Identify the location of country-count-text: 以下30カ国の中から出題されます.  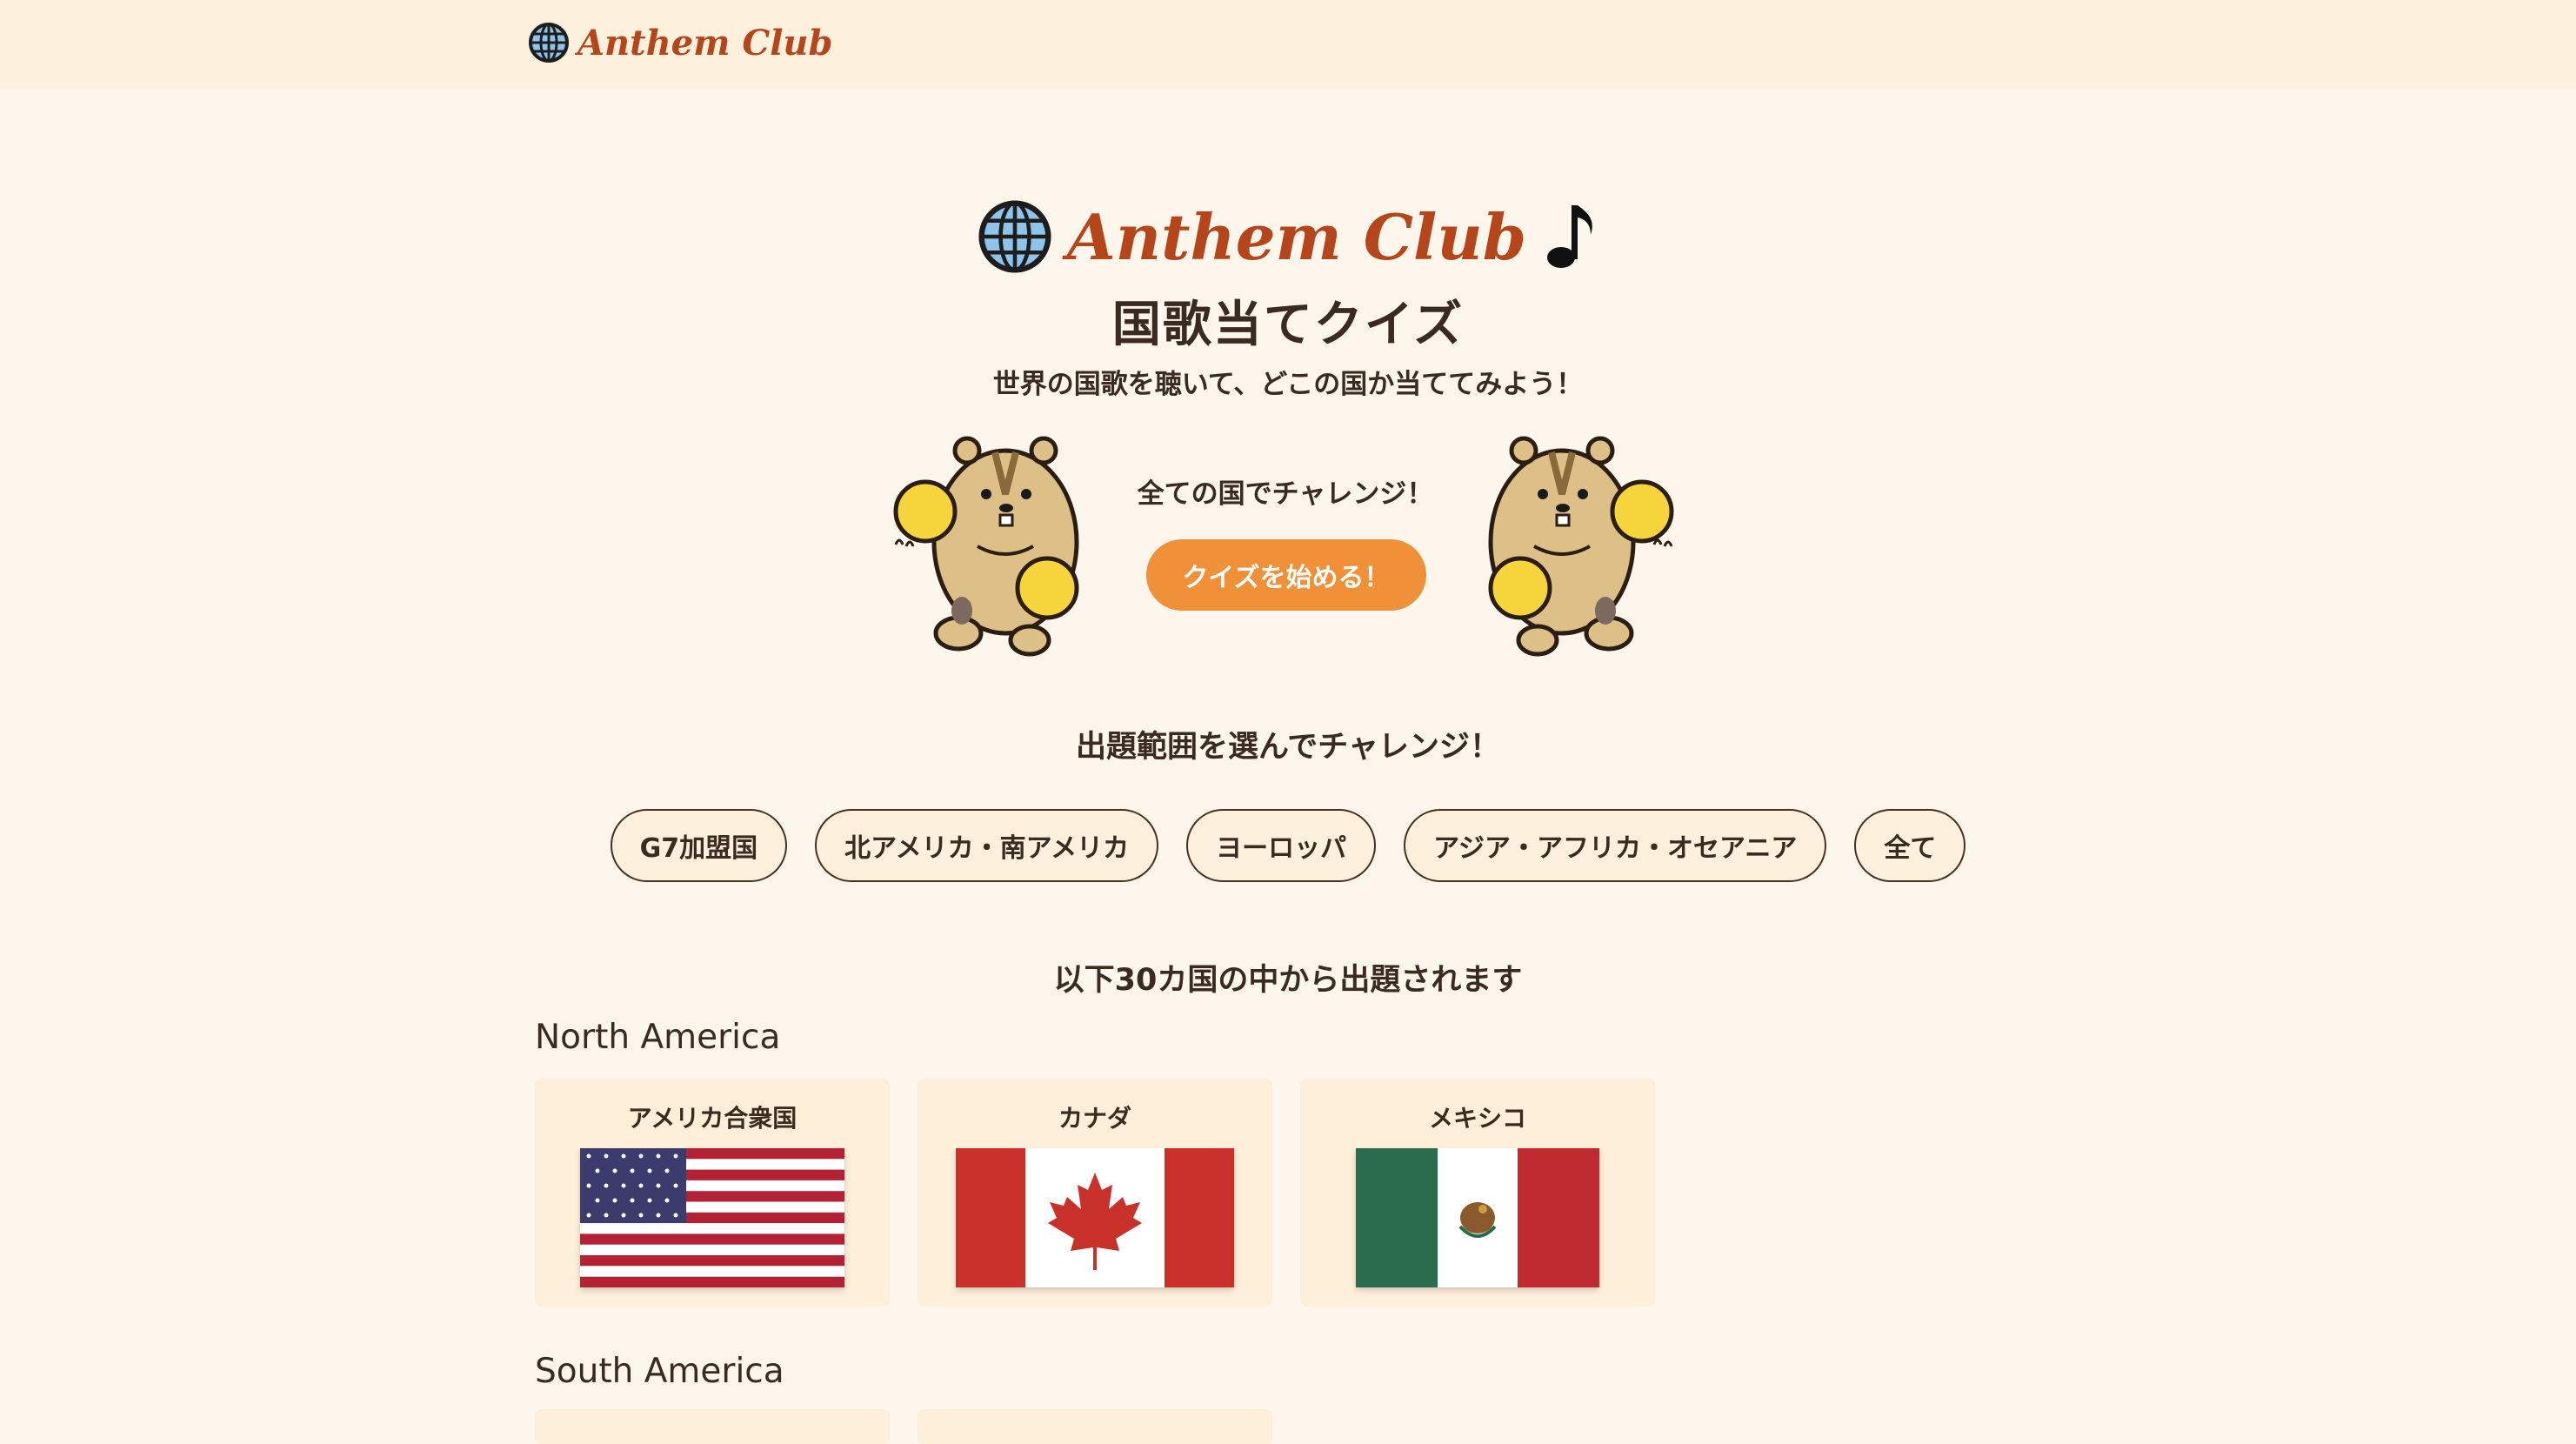
(1288, 980).